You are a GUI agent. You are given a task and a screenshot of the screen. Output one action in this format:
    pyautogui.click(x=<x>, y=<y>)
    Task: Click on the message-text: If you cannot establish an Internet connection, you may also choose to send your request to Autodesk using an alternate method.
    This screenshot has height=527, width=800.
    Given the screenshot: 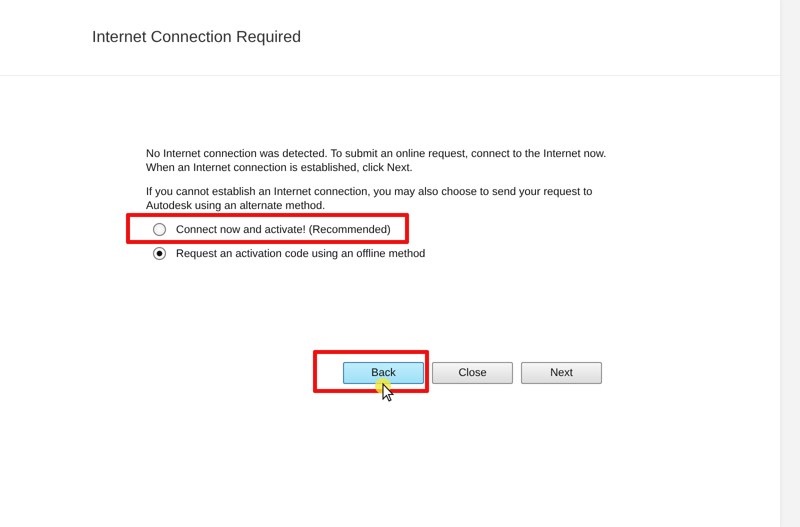 What is the action you would take?
    pyautogui.click(x=370, y=199)
    